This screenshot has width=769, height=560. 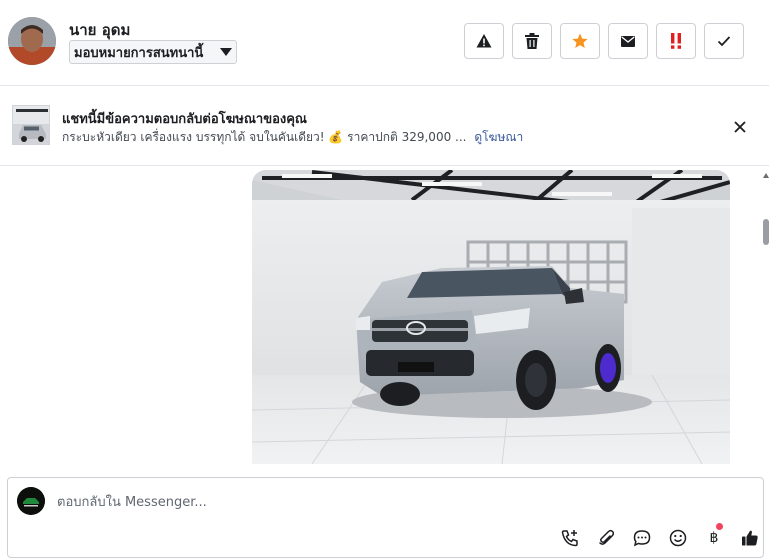 What do you see at coordinates (31, 125) in the screenshot?
I see `ad-thumbnail` at bounding box center [31, 125].